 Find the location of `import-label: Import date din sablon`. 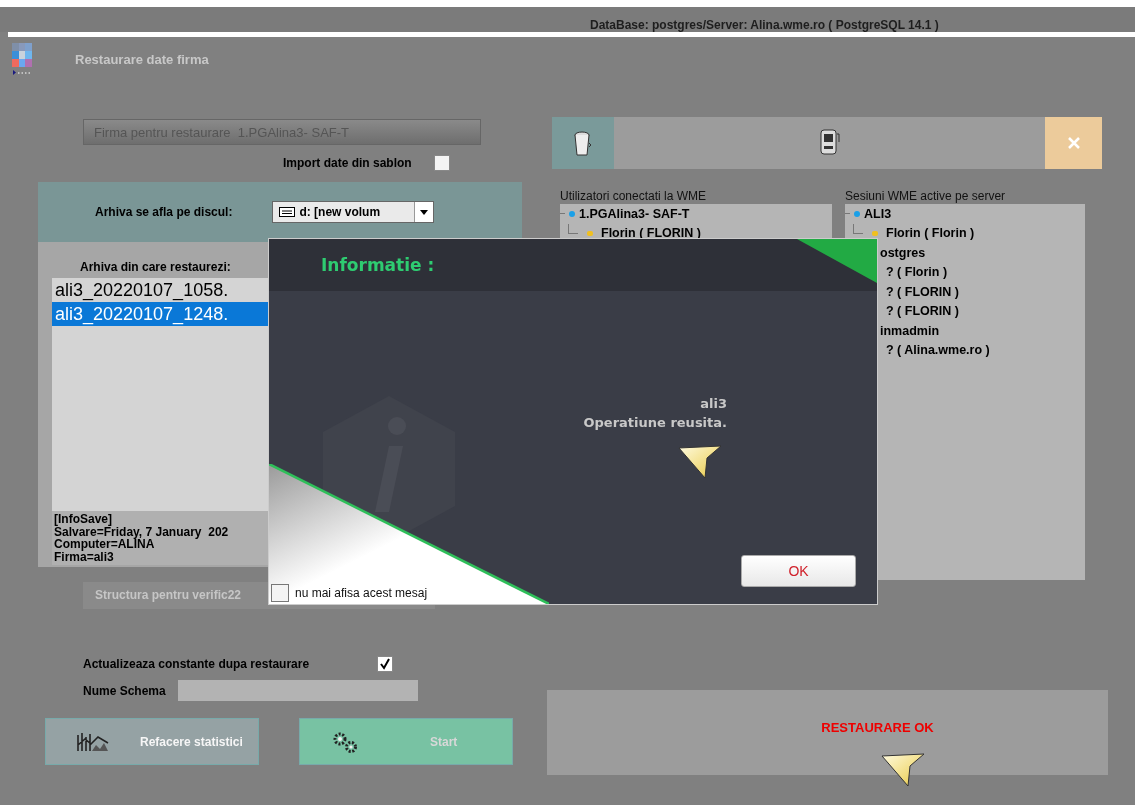

import-label: Import date din sablon is located at coordinates (347, 163).